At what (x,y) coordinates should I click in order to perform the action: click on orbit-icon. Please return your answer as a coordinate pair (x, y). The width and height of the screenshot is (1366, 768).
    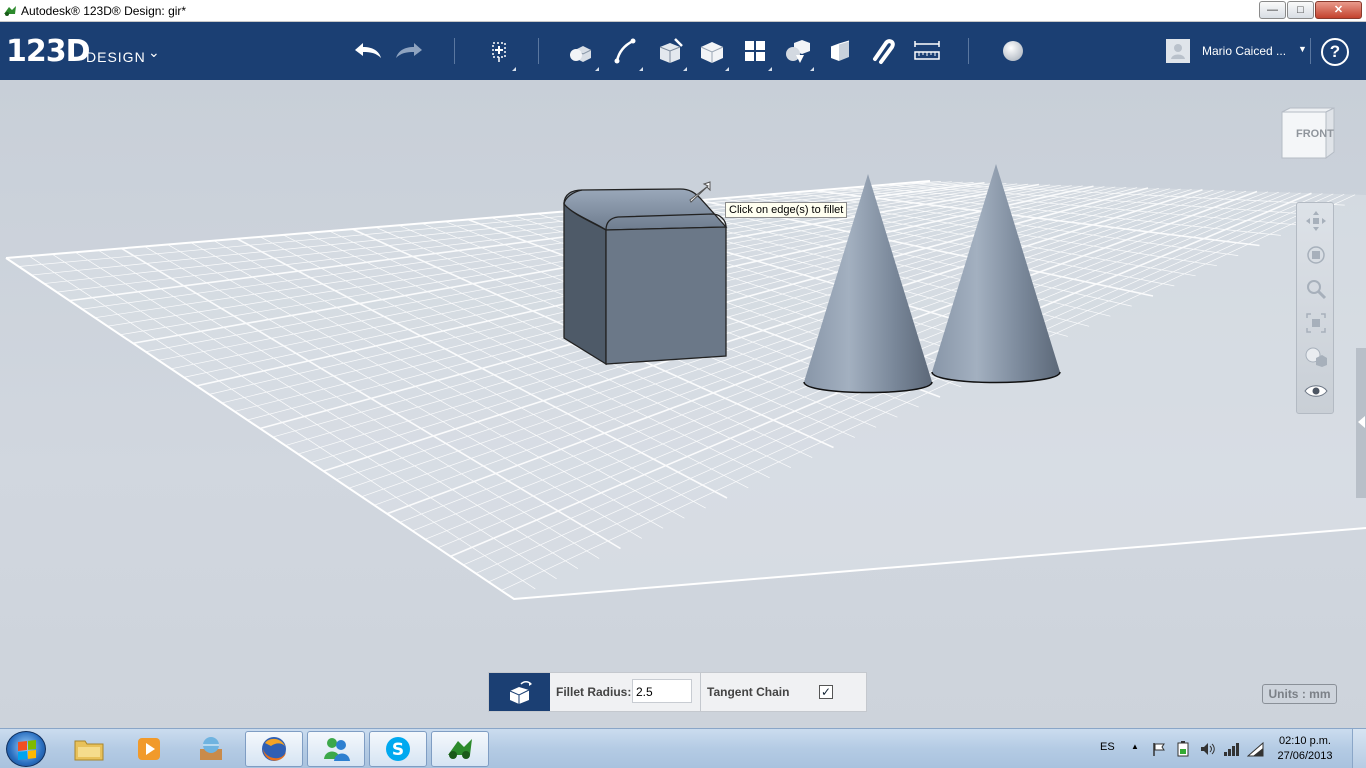
    Looking at the image, I should click on (1316, 255).